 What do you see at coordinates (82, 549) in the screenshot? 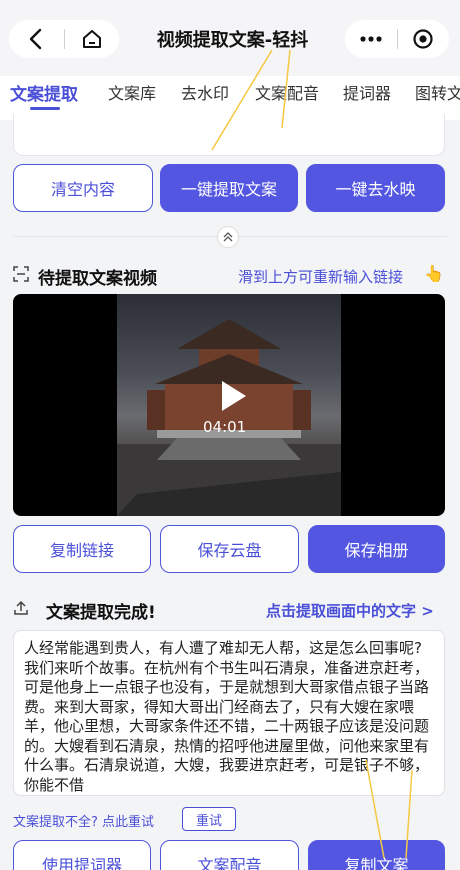
I see `copy-link-button: 复制链接` at bounding box center [82, 549].